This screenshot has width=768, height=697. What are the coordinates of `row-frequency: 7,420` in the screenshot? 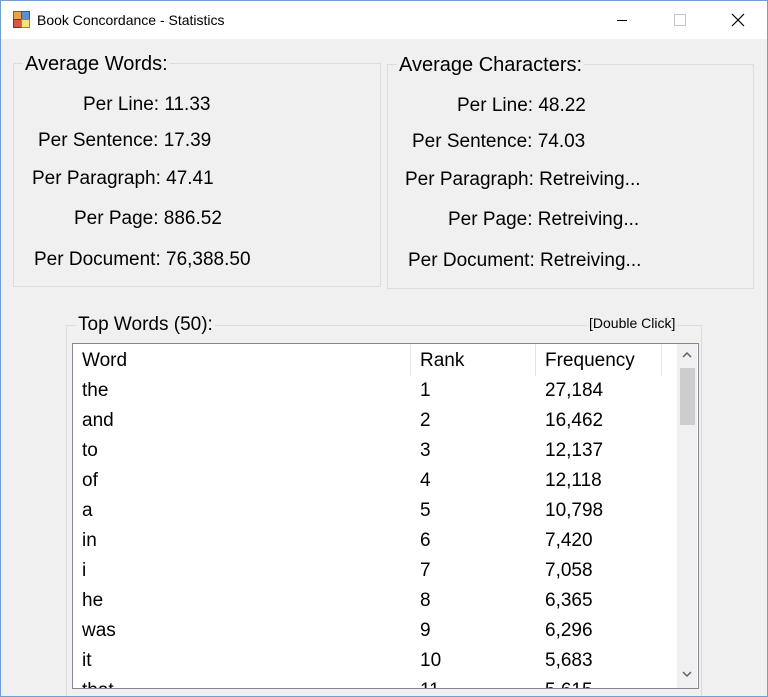 It's located at (569, 540).